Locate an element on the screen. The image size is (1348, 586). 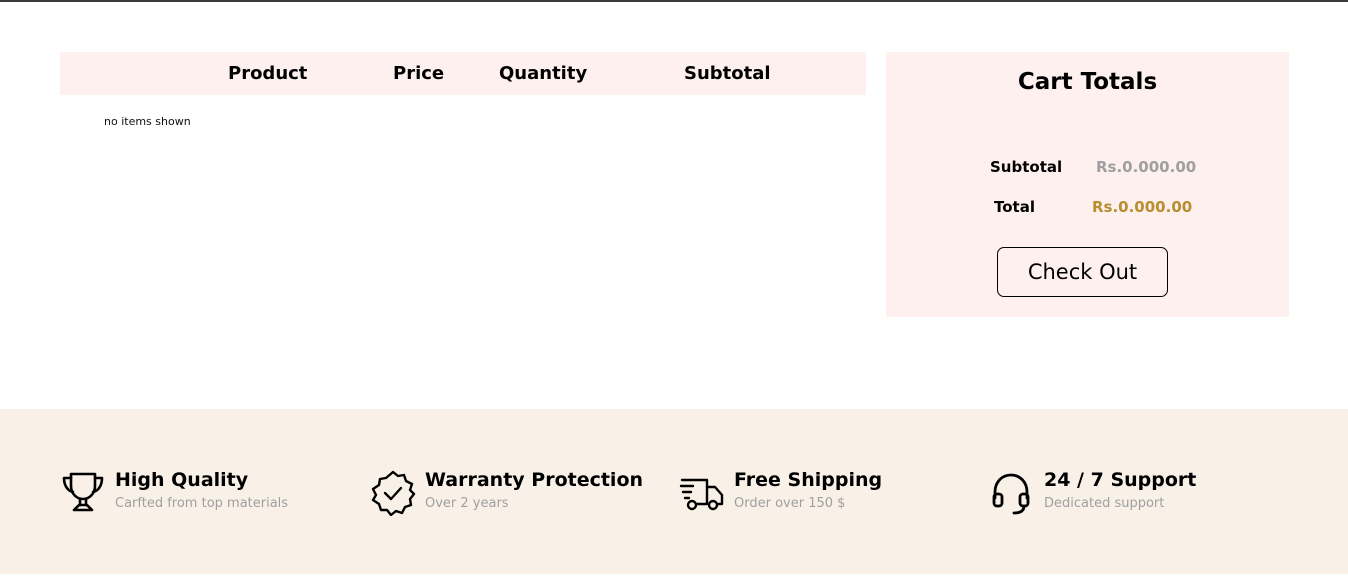
column-header-product: Product is located at coordinates (268, 73).